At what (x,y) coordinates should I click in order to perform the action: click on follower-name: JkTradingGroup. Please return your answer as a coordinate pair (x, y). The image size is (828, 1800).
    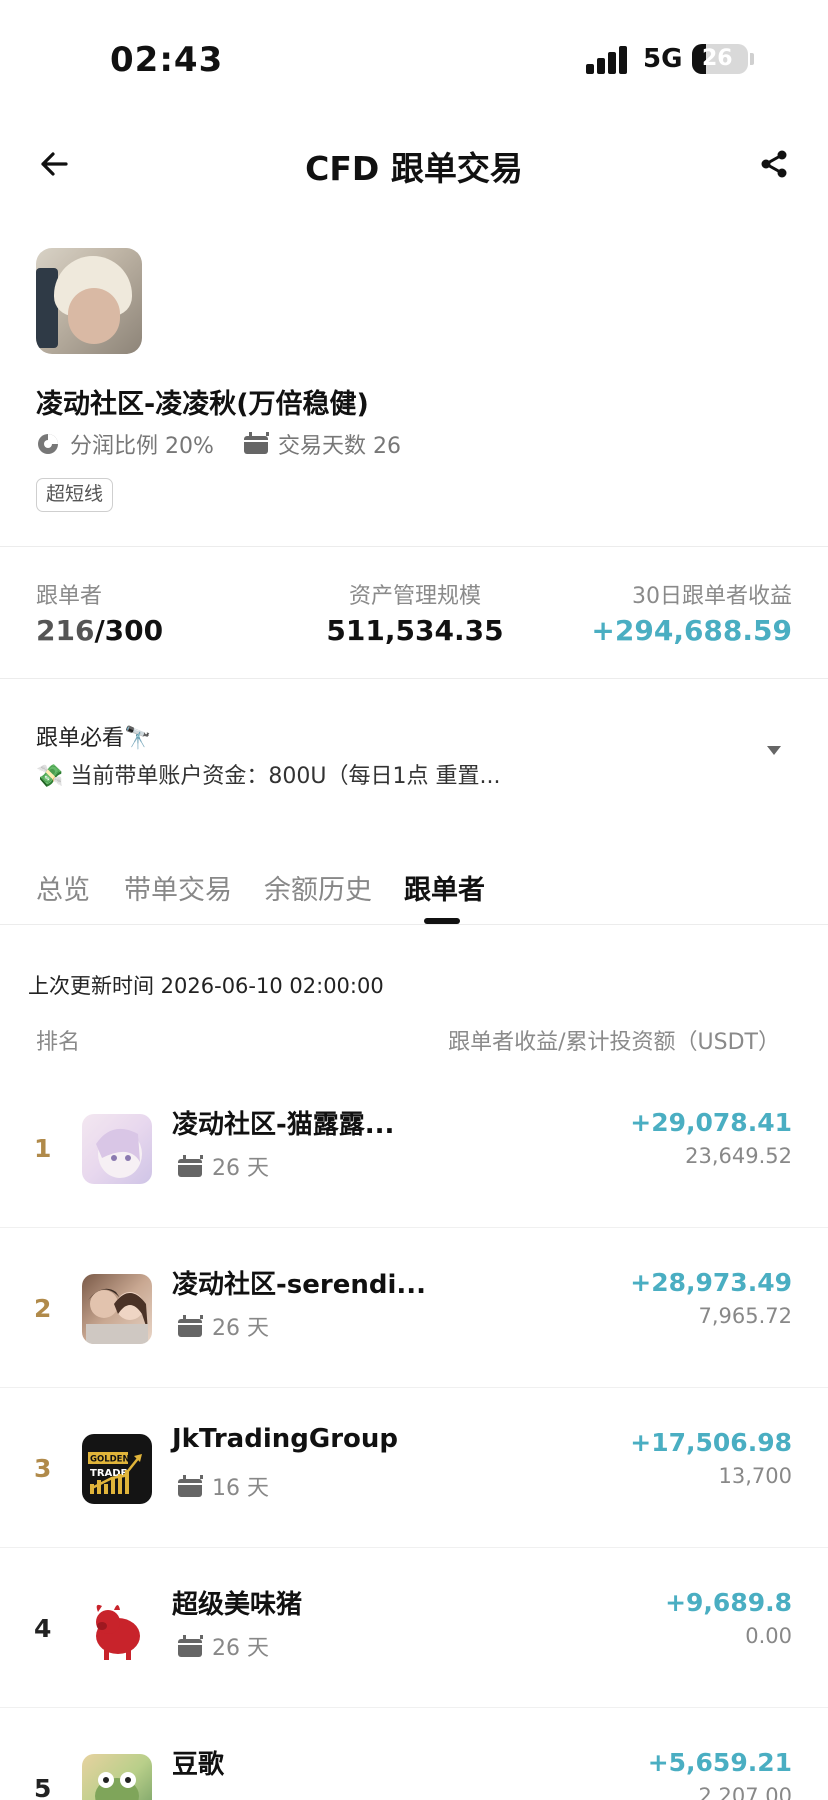
    Looking at the image, I should click on (285, 1439).